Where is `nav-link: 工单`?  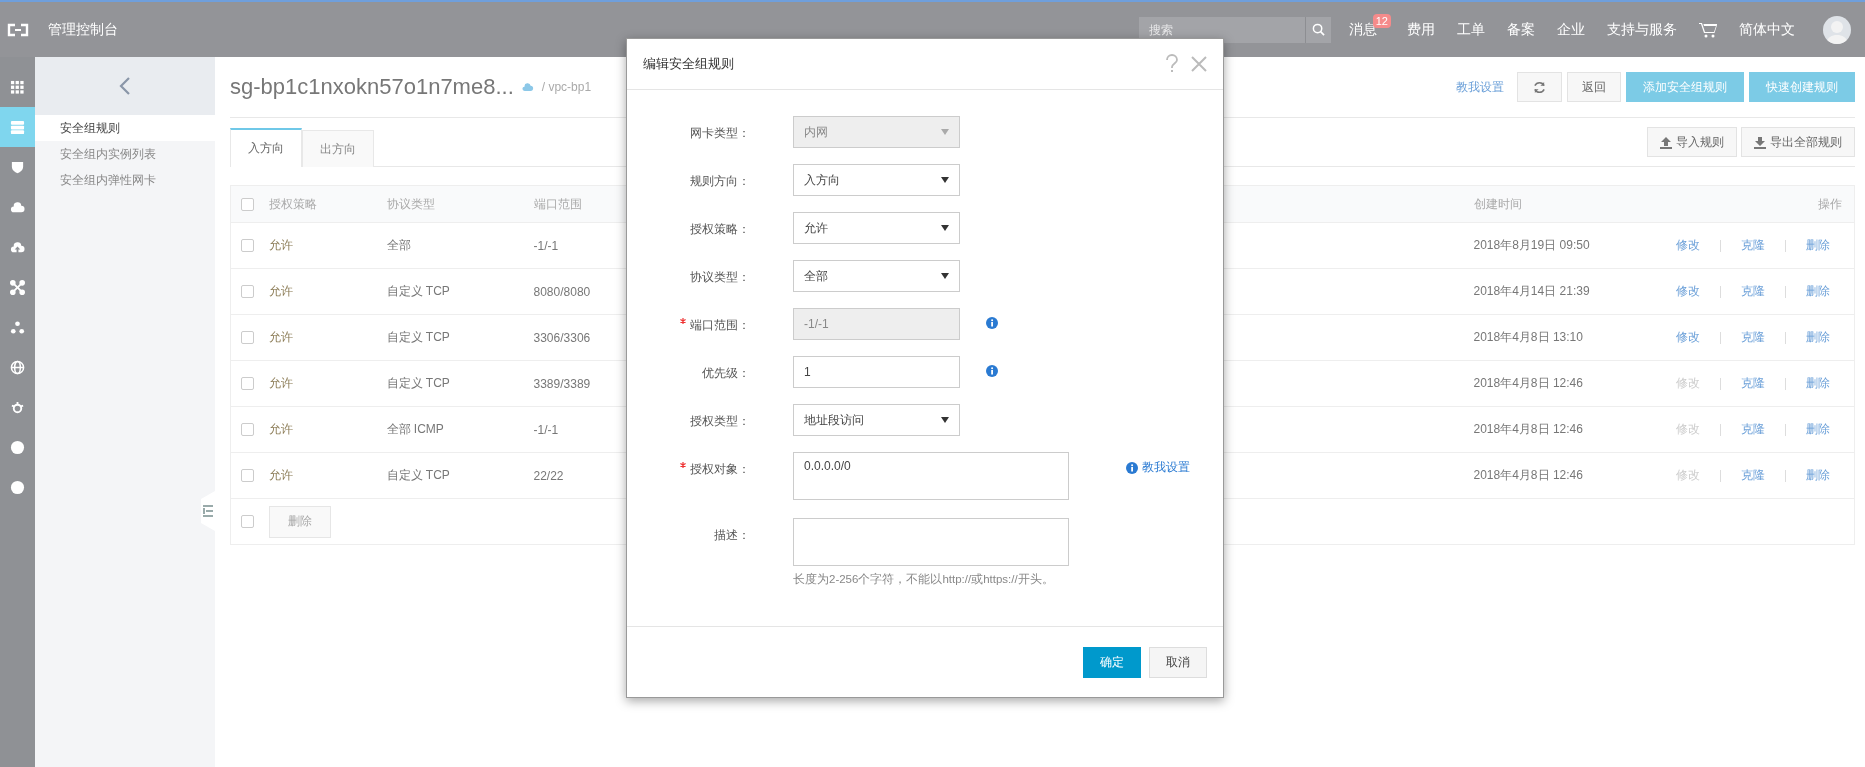
nav-link: 工单 is located at coordinates (1471, 29).